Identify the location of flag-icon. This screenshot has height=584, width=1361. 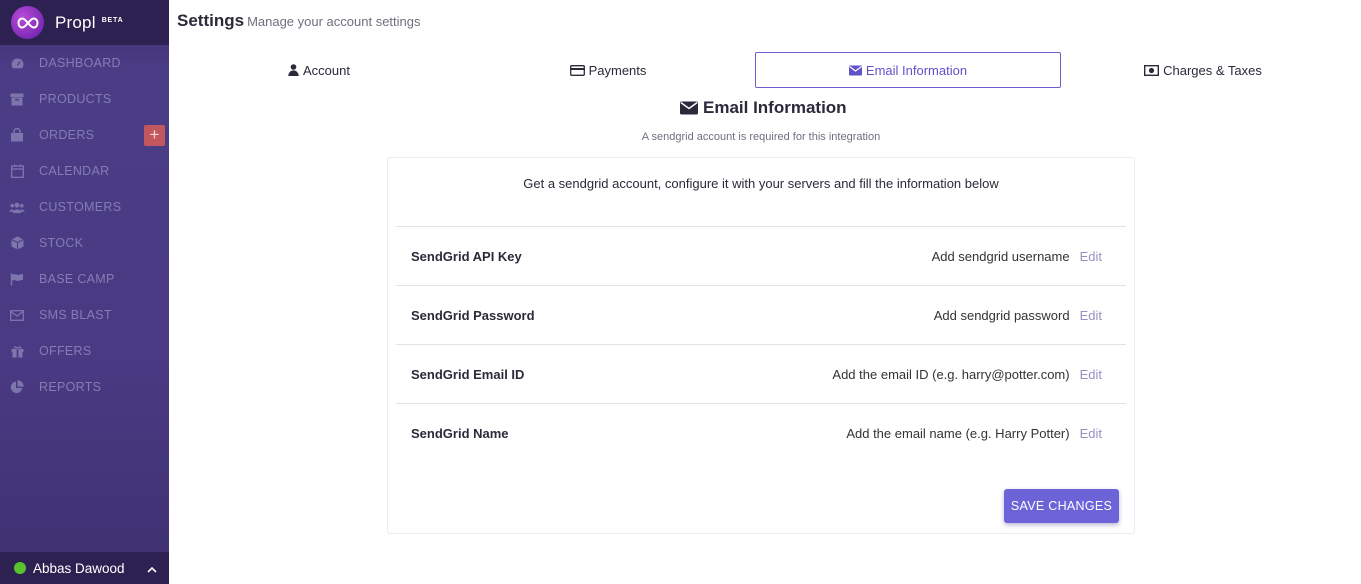
(17, 279).